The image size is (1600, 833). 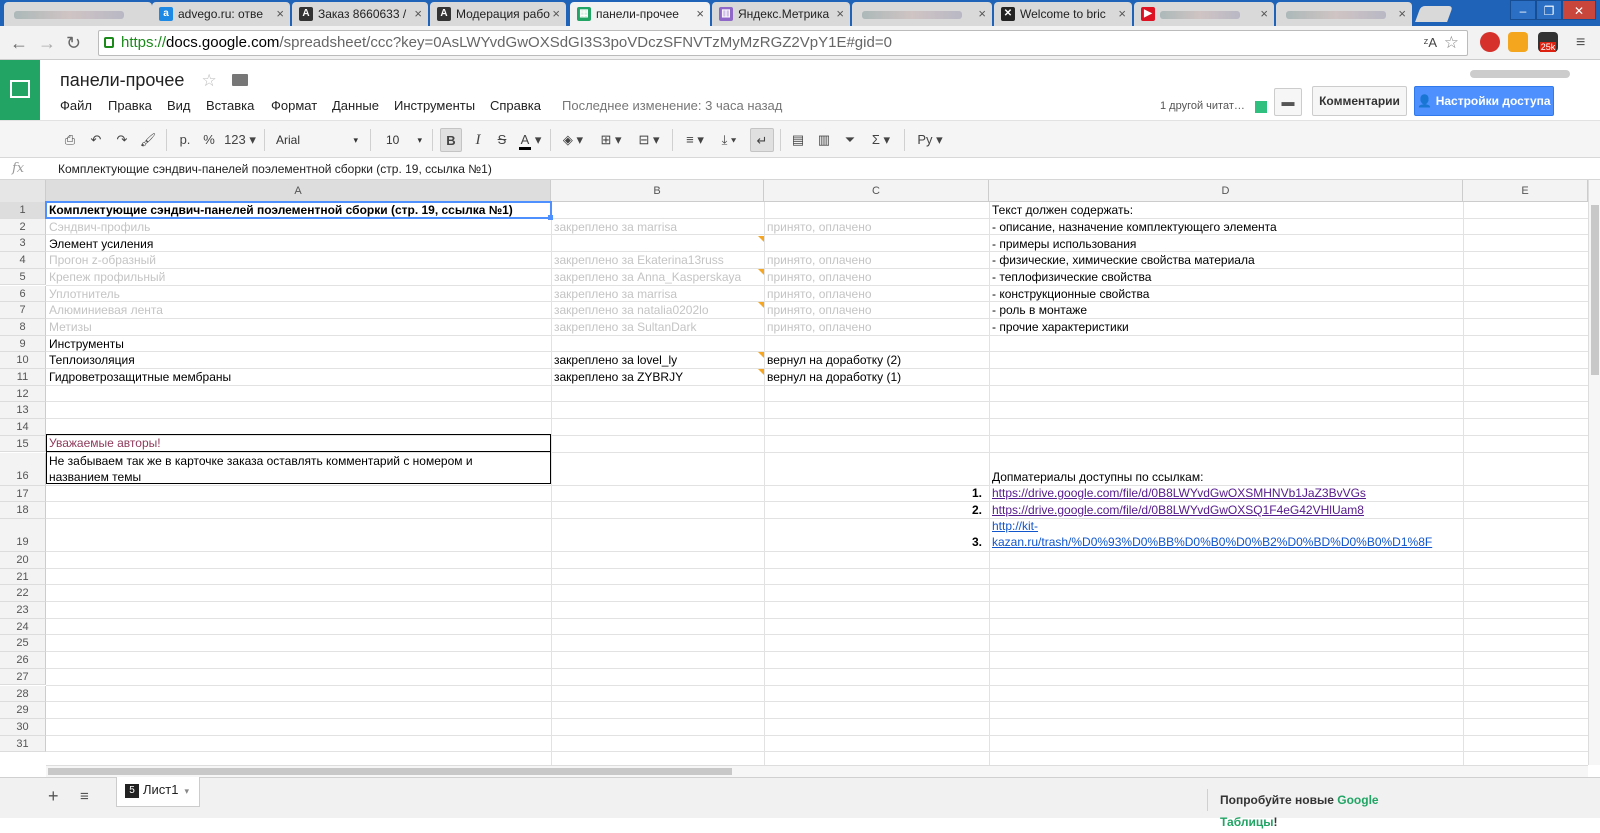 What do you see at coordinates (819, 327) in the screenshot?
I see `cell-c8: принято, оплачено` at bounding box center [819, 327].